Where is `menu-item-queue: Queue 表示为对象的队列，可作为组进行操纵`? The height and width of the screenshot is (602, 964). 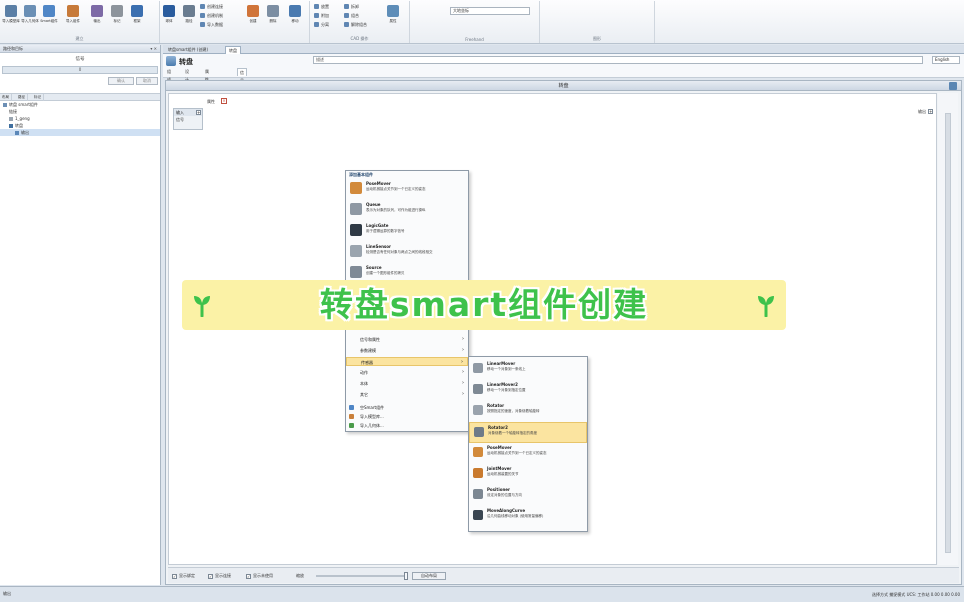 menu-item-queue: Queue 表示为对象的队列，可作为组进行操纵 is located at coordinates (407, 210).